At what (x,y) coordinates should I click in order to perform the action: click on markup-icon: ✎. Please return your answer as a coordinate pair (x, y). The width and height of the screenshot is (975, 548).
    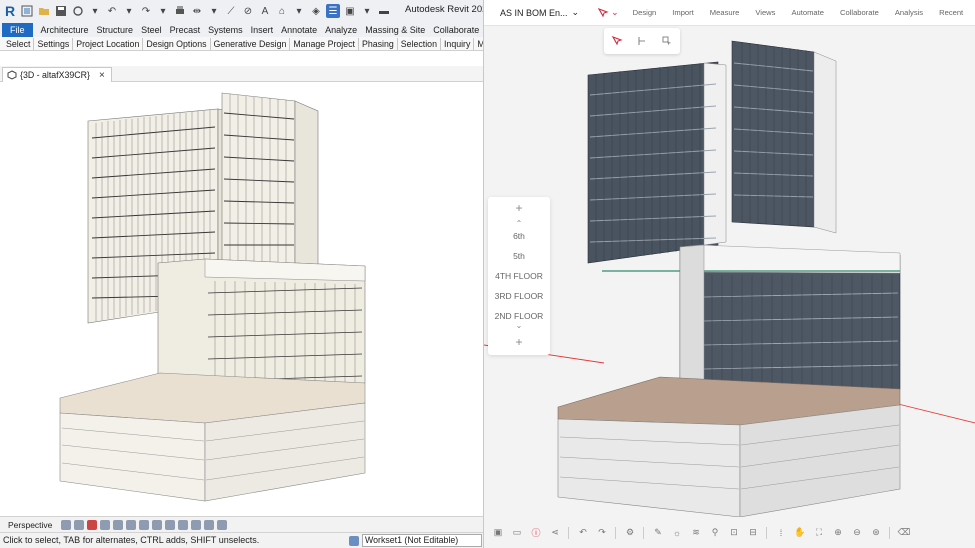
    Looking at the image, I should click on (658, 533).